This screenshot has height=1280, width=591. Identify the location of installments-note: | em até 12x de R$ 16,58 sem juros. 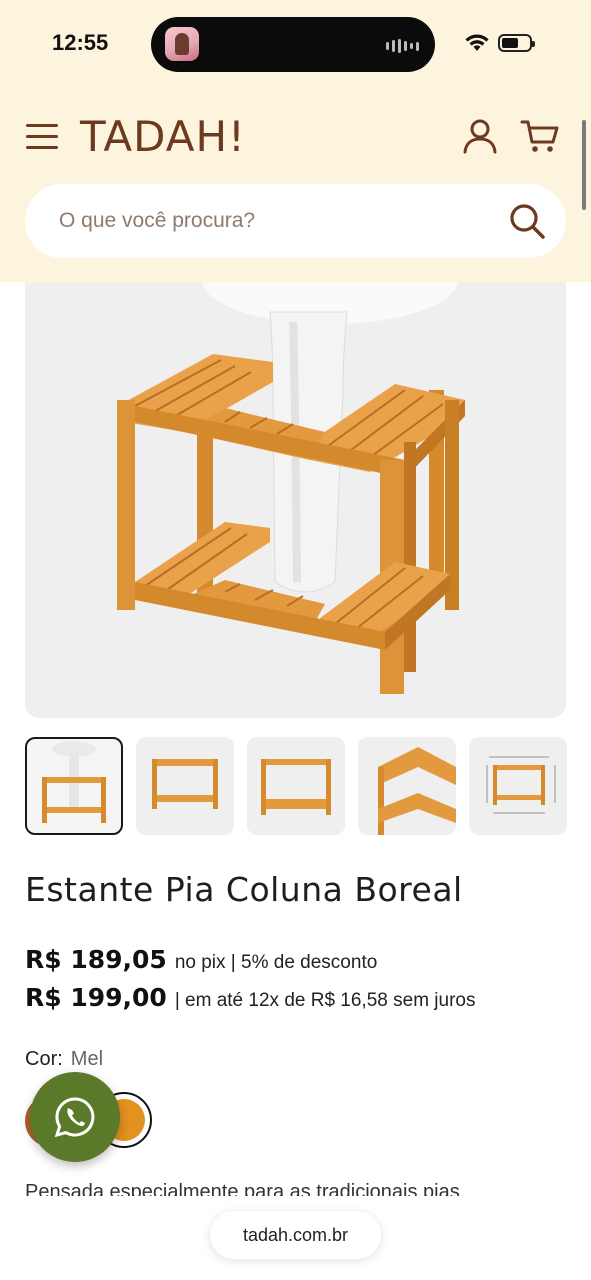
(325, 1000).